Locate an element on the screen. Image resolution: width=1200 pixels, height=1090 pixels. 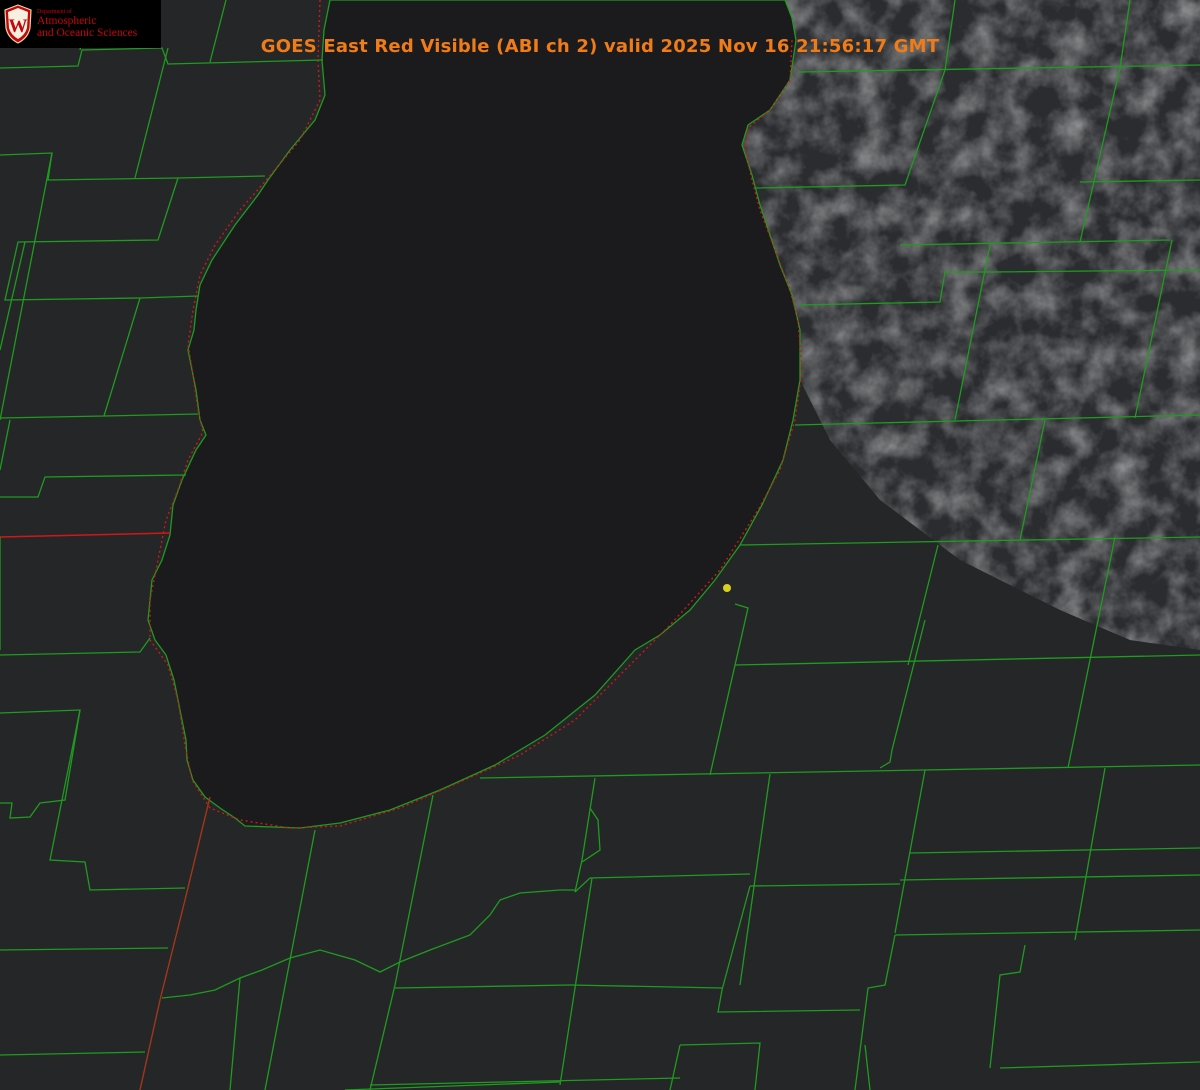
uw-crest-icon: W is located at coordinates (18, 24).